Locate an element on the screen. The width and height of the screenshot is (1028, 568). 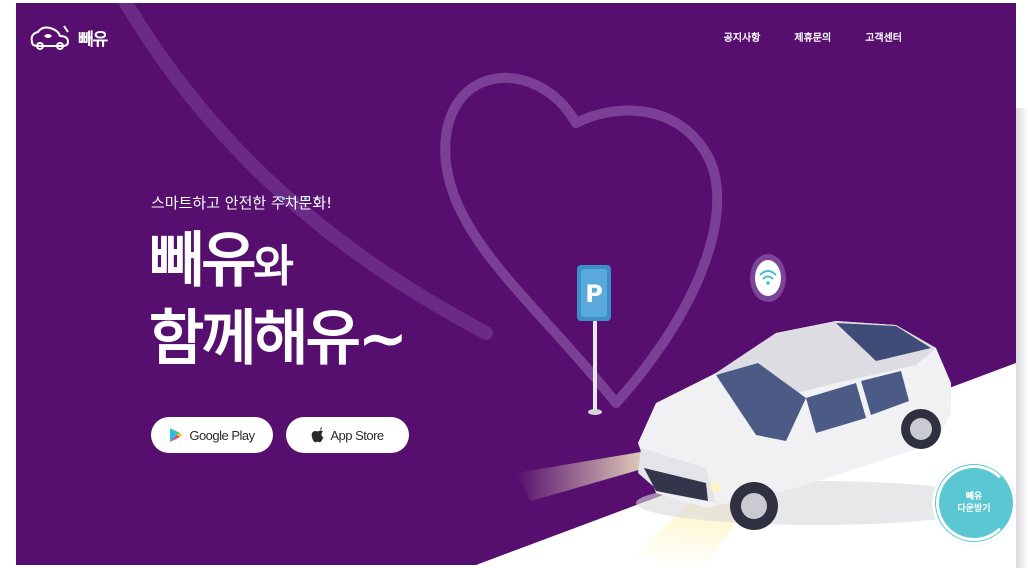
google-play-button: Google Play is located at coordinates (212, 435).